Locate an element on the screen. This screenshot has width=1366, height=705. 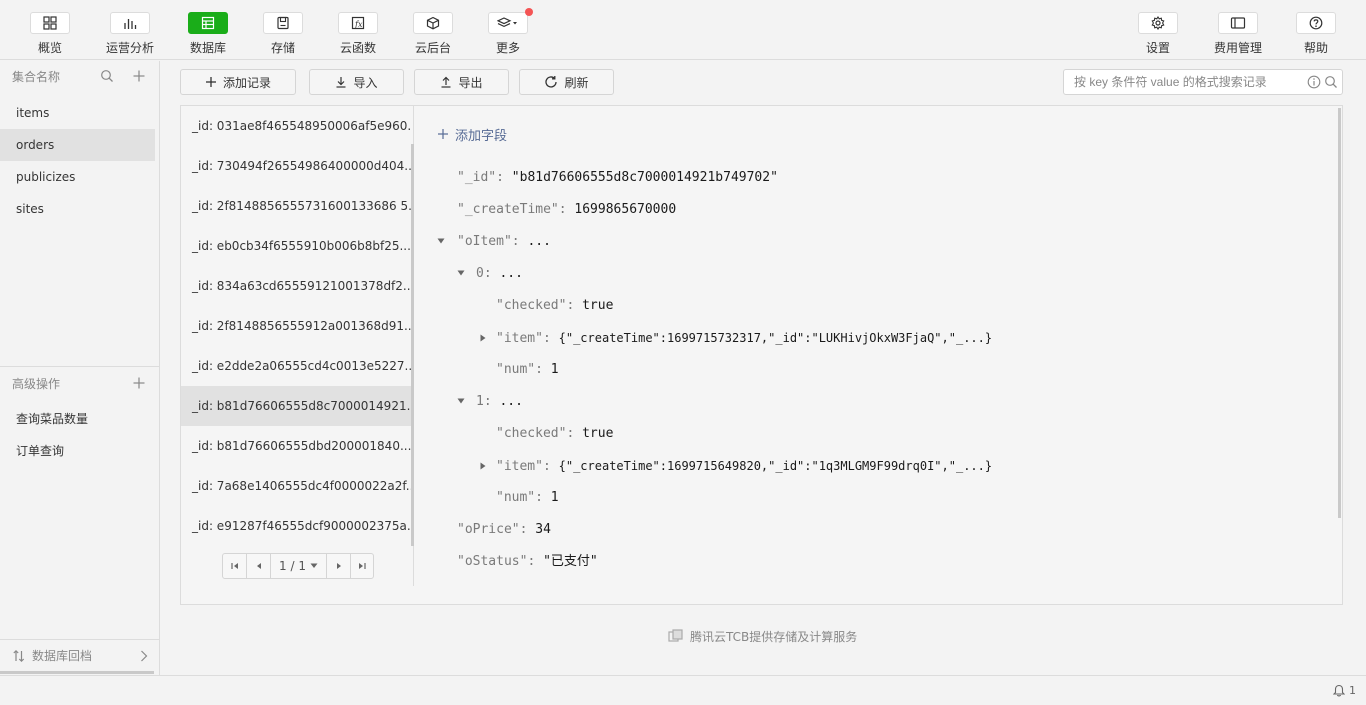
toolbar-settings-button: 设置 is located at coordinates (1158, 30).